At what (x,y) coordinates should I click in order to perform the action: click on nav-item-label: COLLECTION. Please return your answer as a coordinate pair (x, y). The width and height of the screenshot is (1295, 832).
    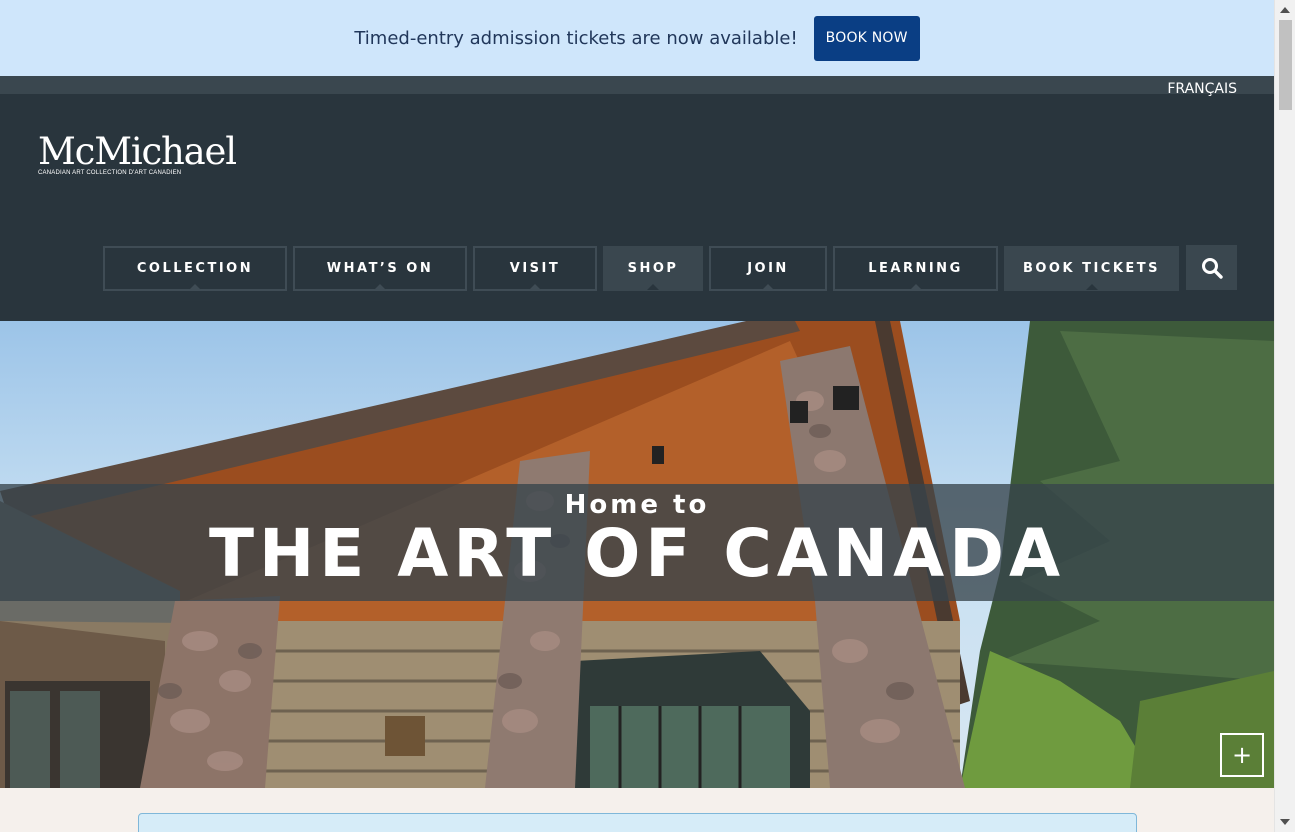
    Looking at the image, I should click on (195, 268).